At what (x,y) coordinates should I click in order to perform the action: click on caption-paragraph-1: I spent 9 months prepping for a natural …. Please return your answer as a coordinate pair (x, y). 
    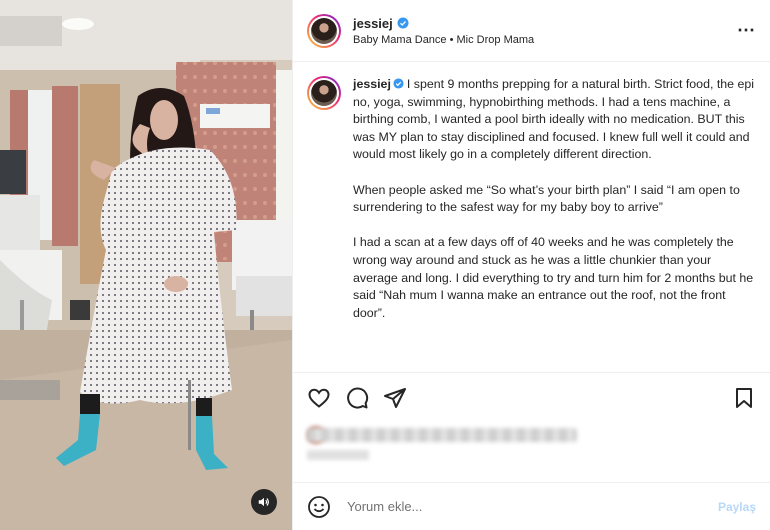
    Looking at the image, I should click on (554, 119).